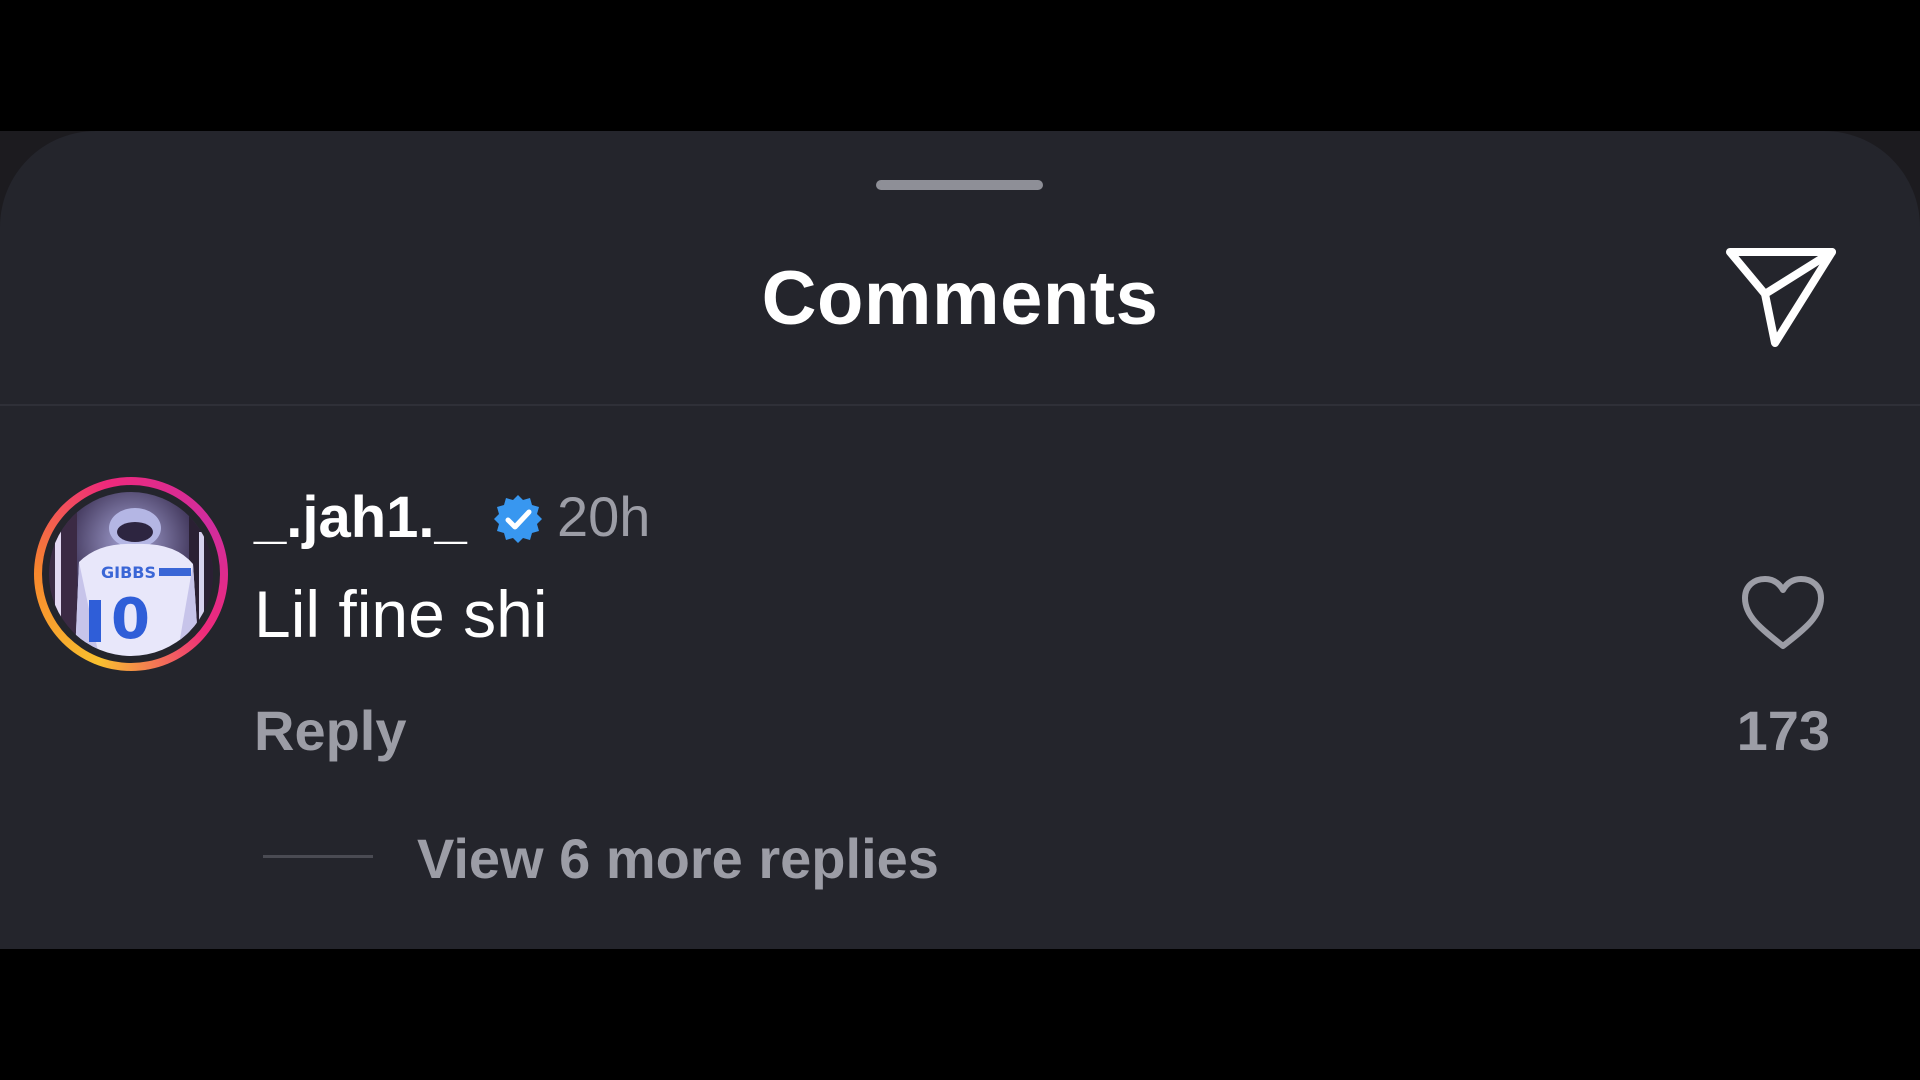 The height and width of the screenshot is (1080, 1920). Describe the element at coordinates (960, 298) in the screenshot. I see `sheet-title: Comments` at that location.